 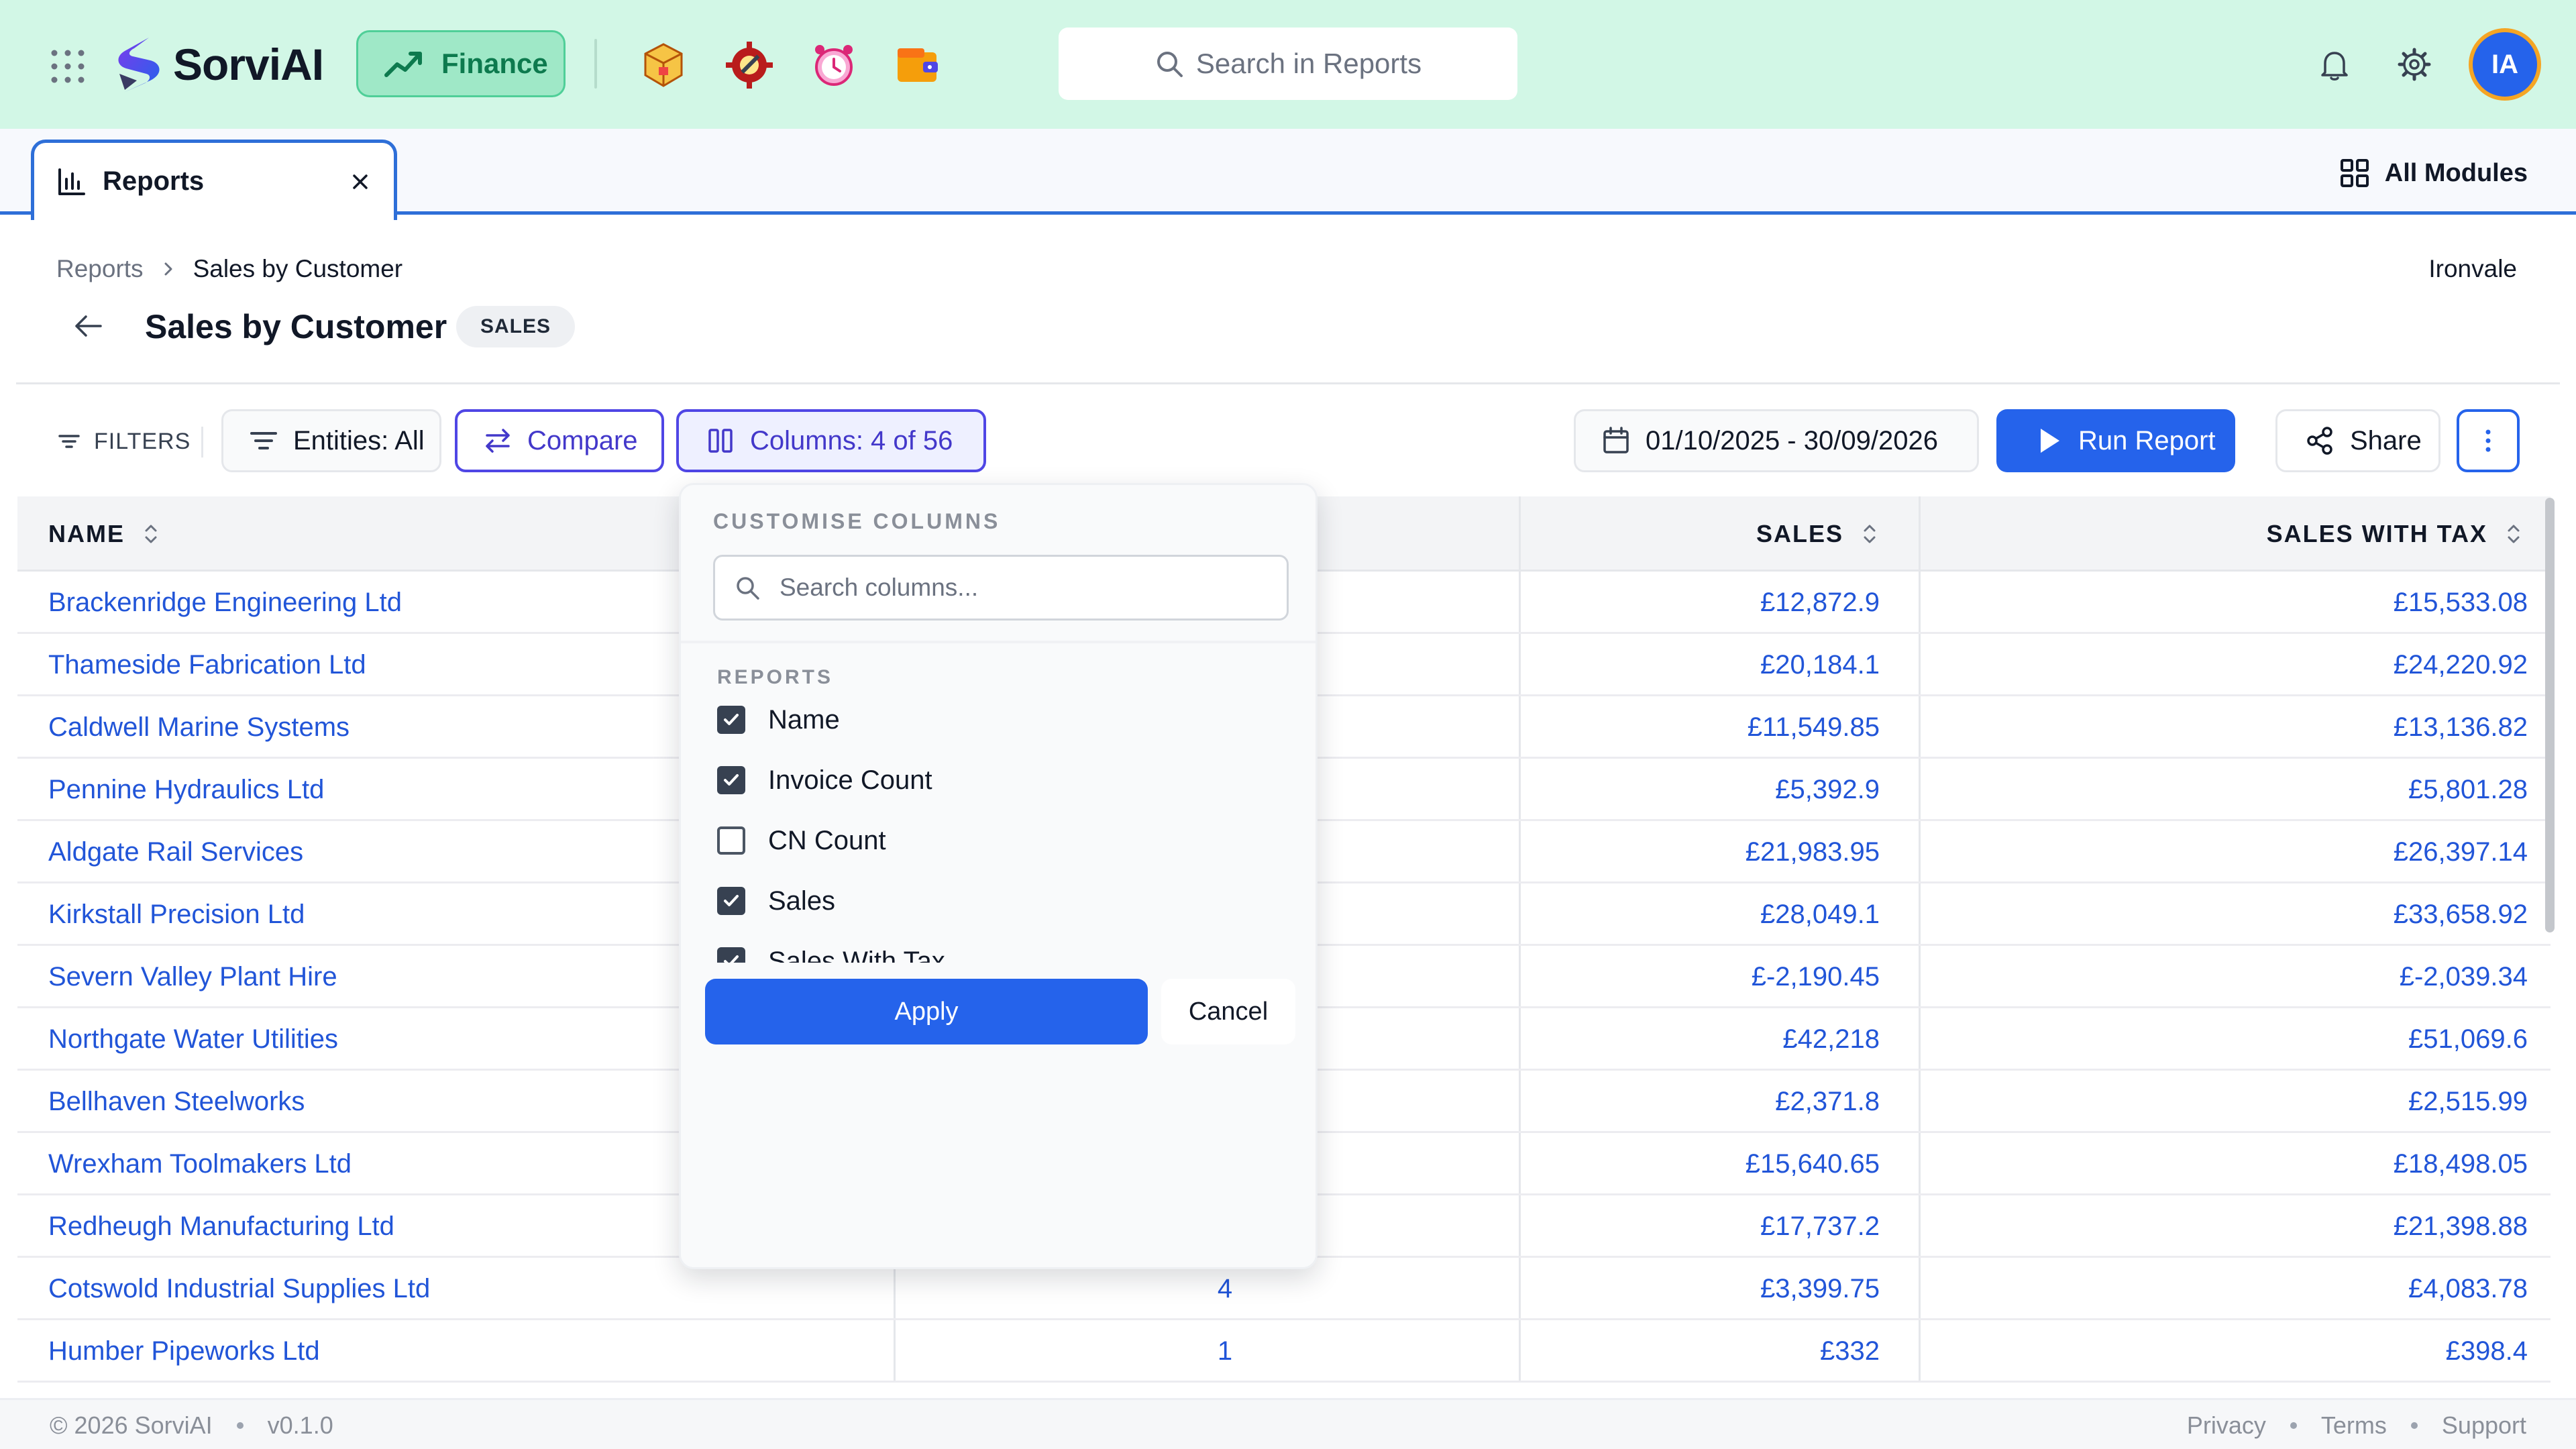 I want to click on sales-cell: £11,549.85, so click(x=1814, y=727).